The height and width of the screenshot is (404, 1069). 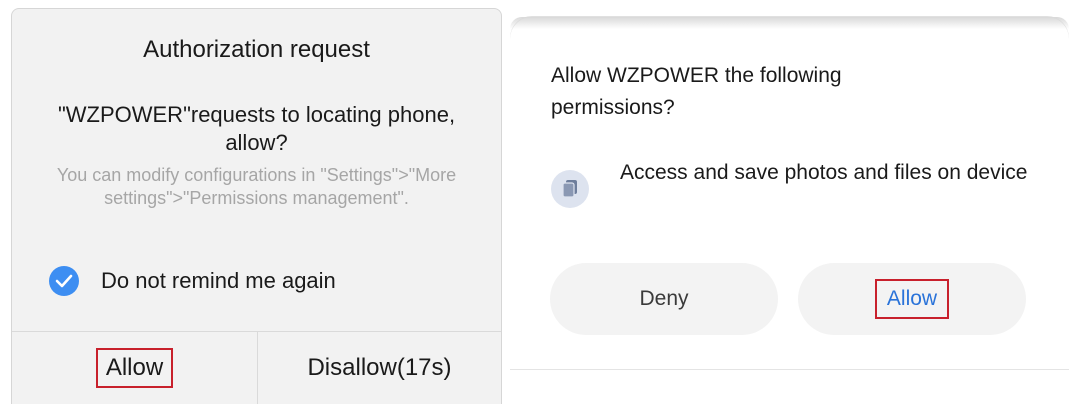 I want to click on files-icon, so click(x=570, y=189).